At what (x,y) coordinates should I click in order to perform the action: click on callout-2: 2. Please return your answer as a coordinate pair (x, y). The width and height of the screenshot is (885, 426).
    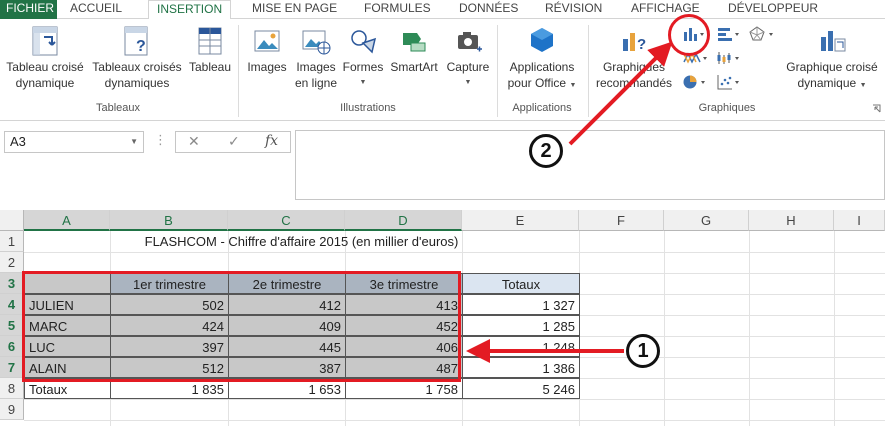
    Looking at the image, I should click on (546, 151).